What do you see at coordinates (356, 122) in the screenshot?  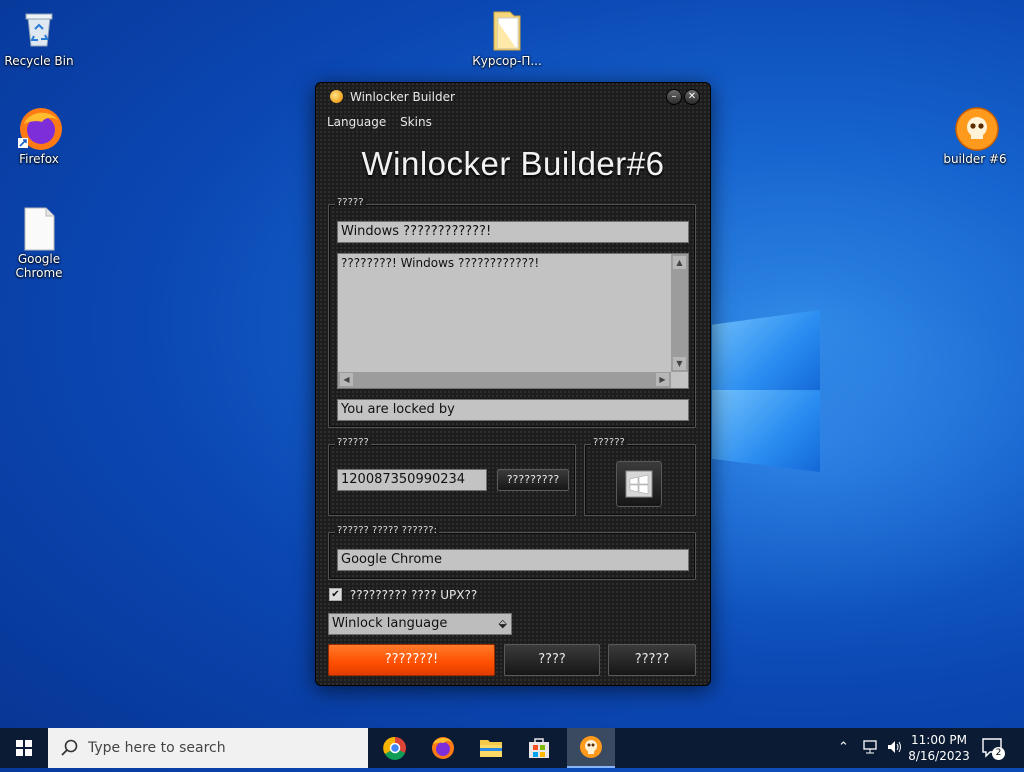 I see `menu-item-language: Language` at bounding box center [356, 122].